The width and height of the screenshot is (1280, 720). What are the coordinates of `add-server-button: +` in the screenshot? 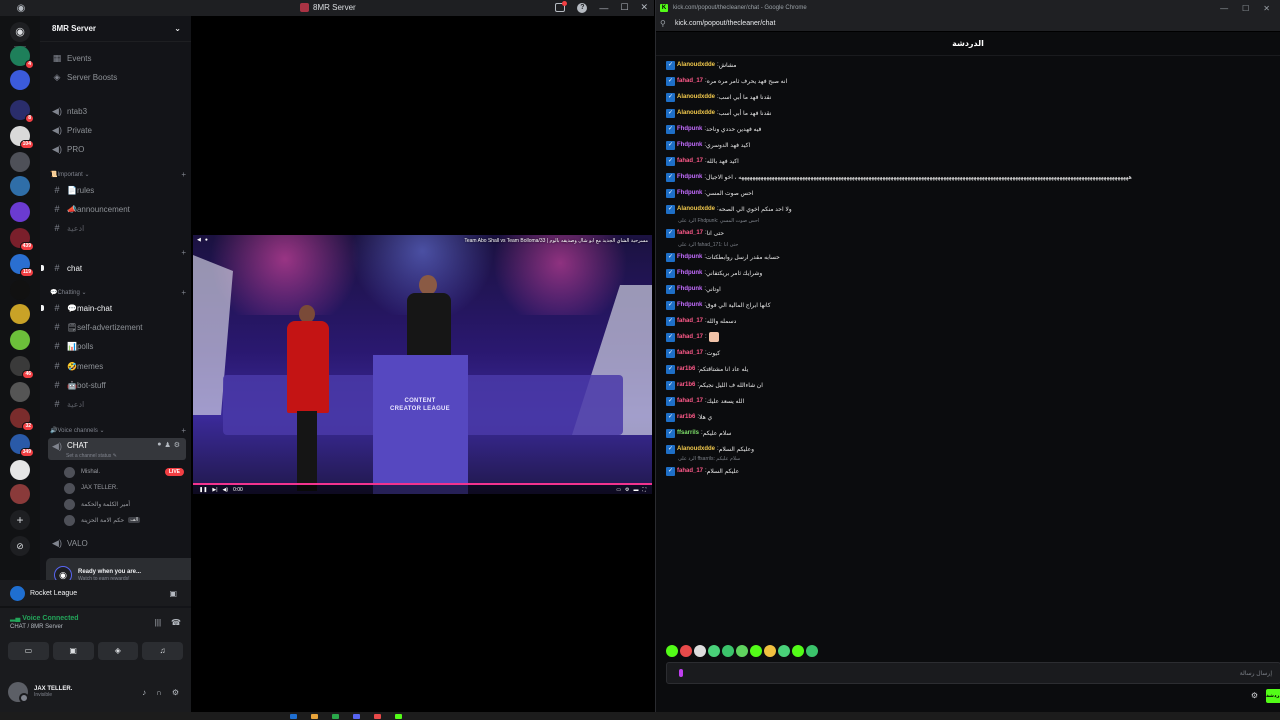 It's located at (20, 520).